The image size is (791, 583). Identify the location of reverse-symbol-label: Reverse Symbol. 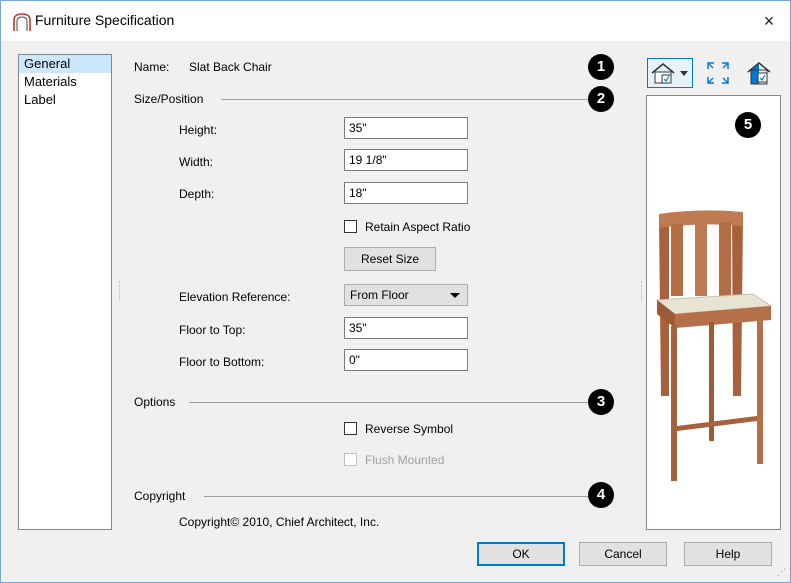
(409, 429).